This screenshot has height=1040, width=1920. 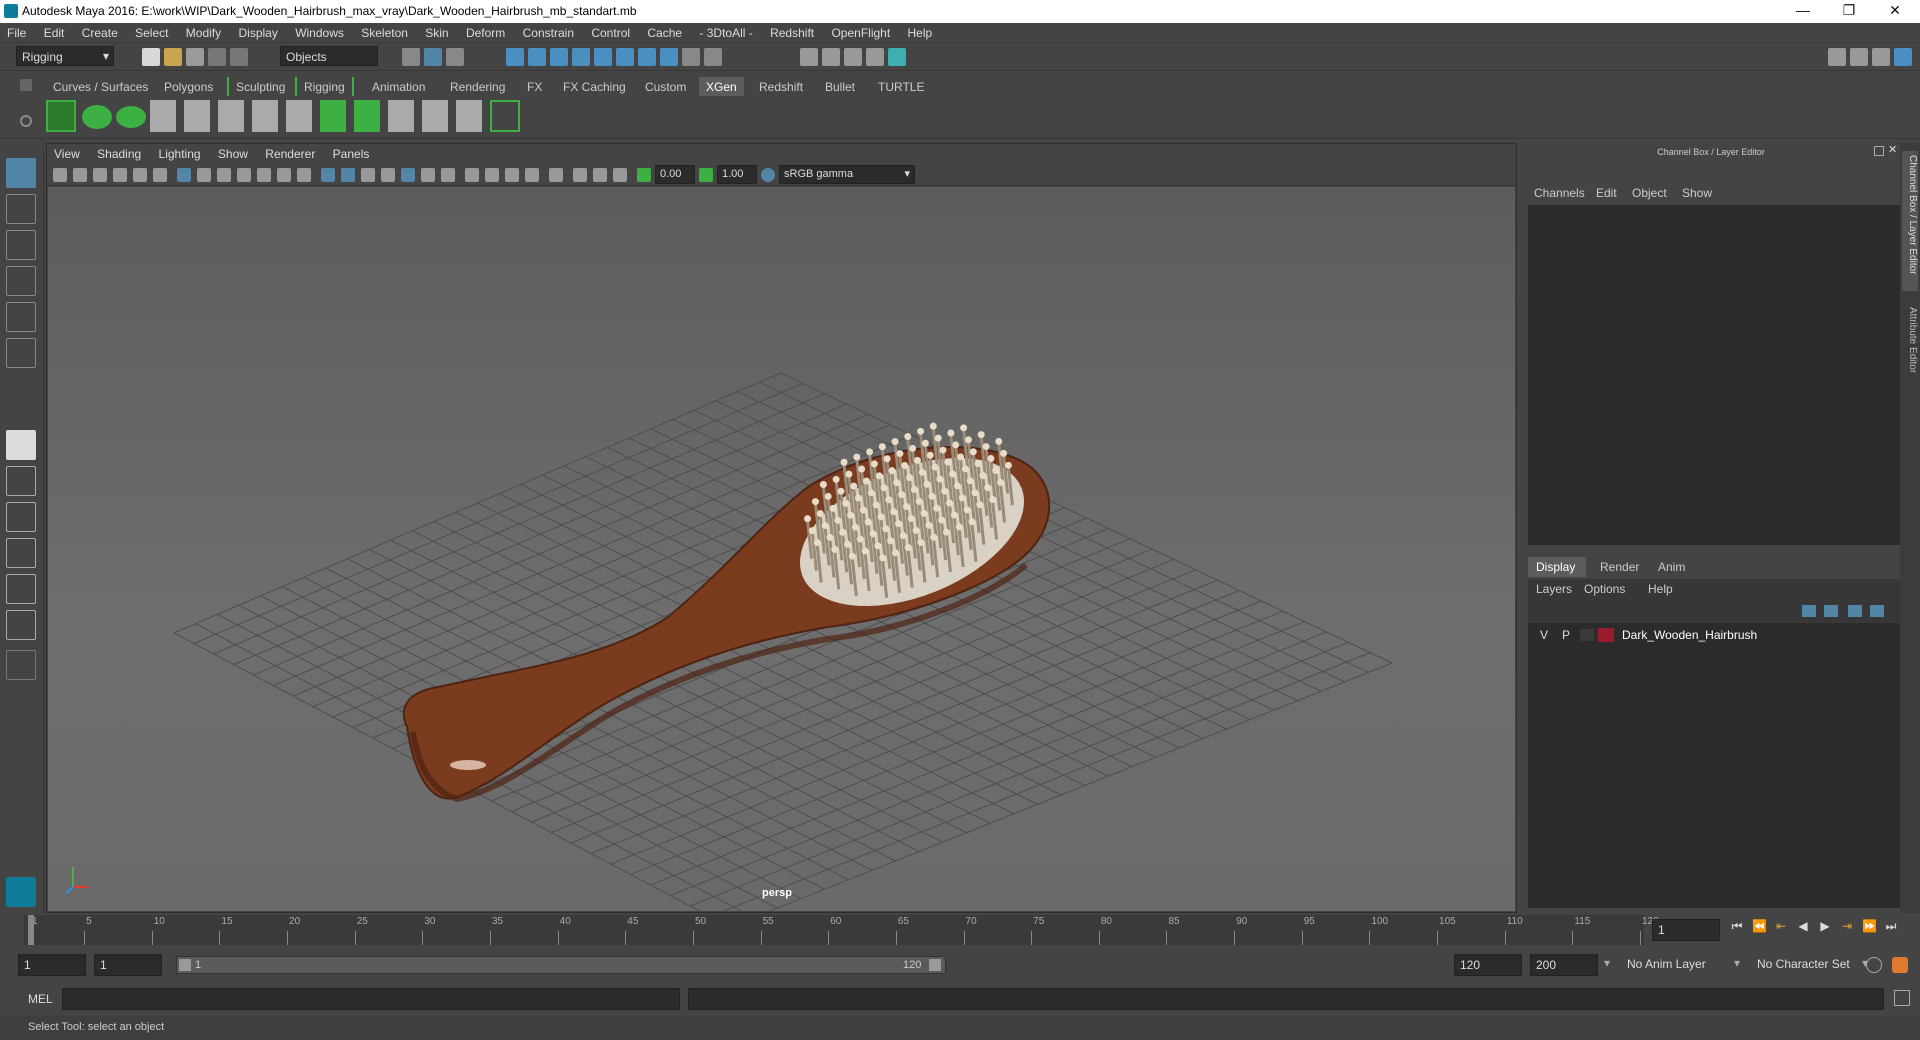 What do you see at coordinates (561, 965) in the screenshot?
I see `range-slider: 1 120` at bounding box center [561, 965].